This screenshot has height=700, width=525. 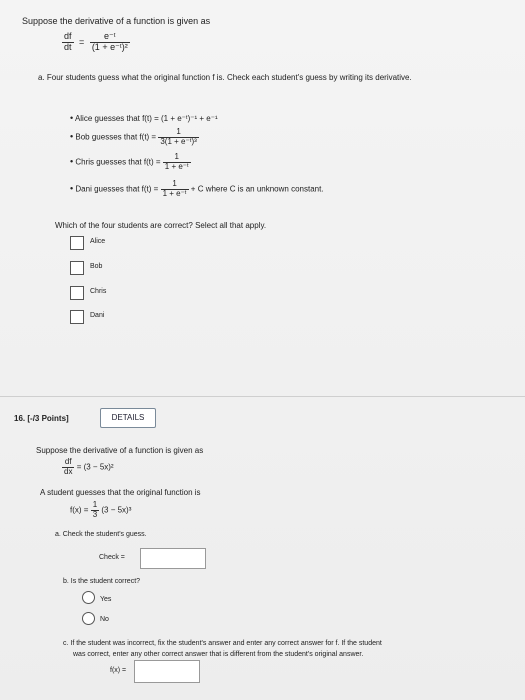 I want to click on q16-guess-fraction: 1 3, so click(x=95, y=509).